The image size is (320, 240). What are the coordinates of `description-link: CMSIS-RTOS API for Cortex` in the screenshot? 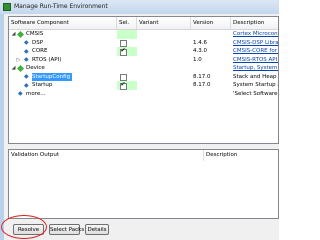 It's located at (255, 60).